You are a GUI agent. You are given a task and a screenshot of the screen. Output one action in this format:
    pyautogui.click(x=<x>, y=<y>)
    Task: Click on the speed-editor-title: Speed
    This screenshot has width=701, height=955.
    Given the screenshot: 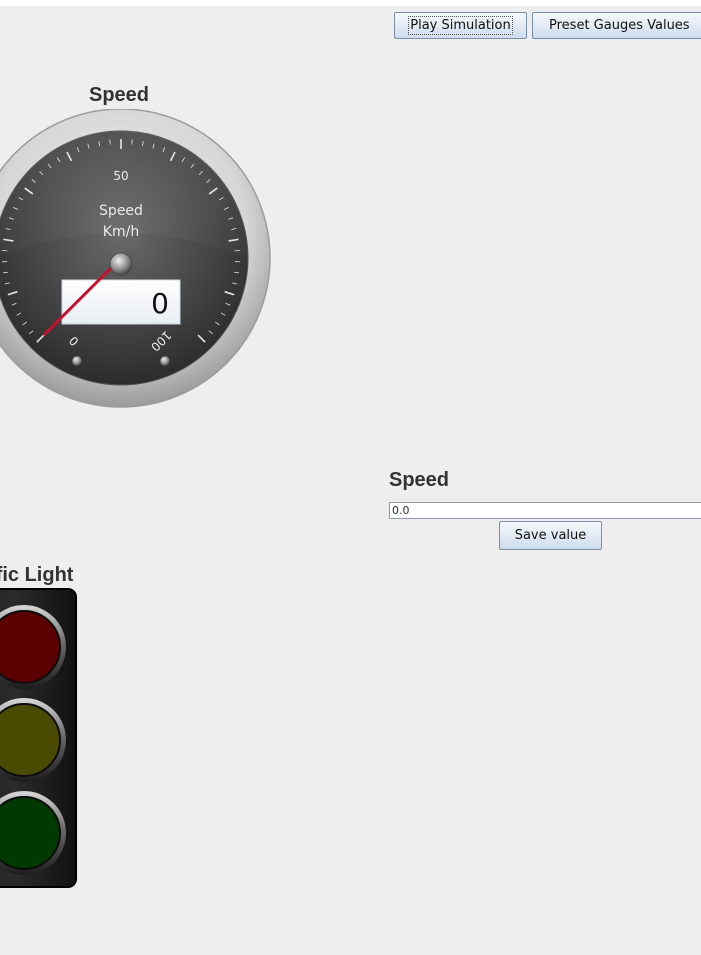 What is the action you would take?
    pyautogui.click(x=419, y=480)
    